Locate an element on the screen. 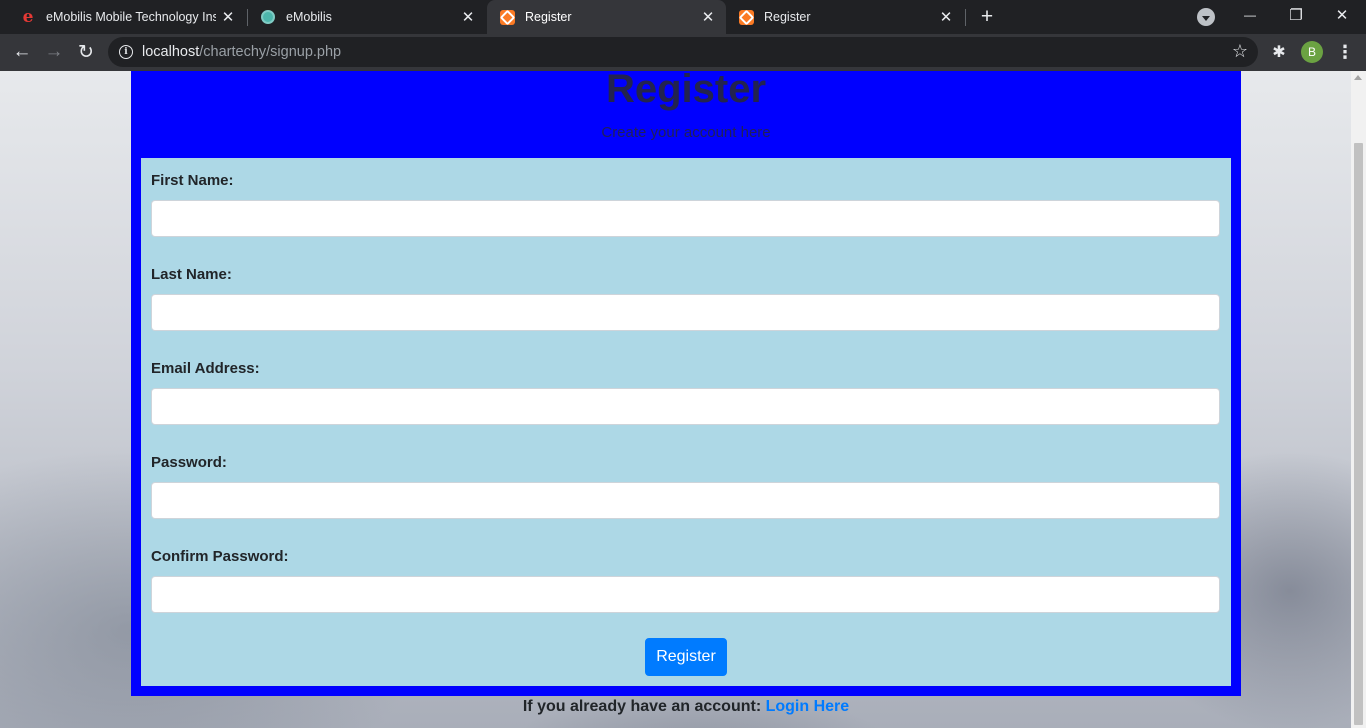 The height and width of the screenshot is (728, 1366). tab-register: Register ✕ is located at coordinates (845, 17).